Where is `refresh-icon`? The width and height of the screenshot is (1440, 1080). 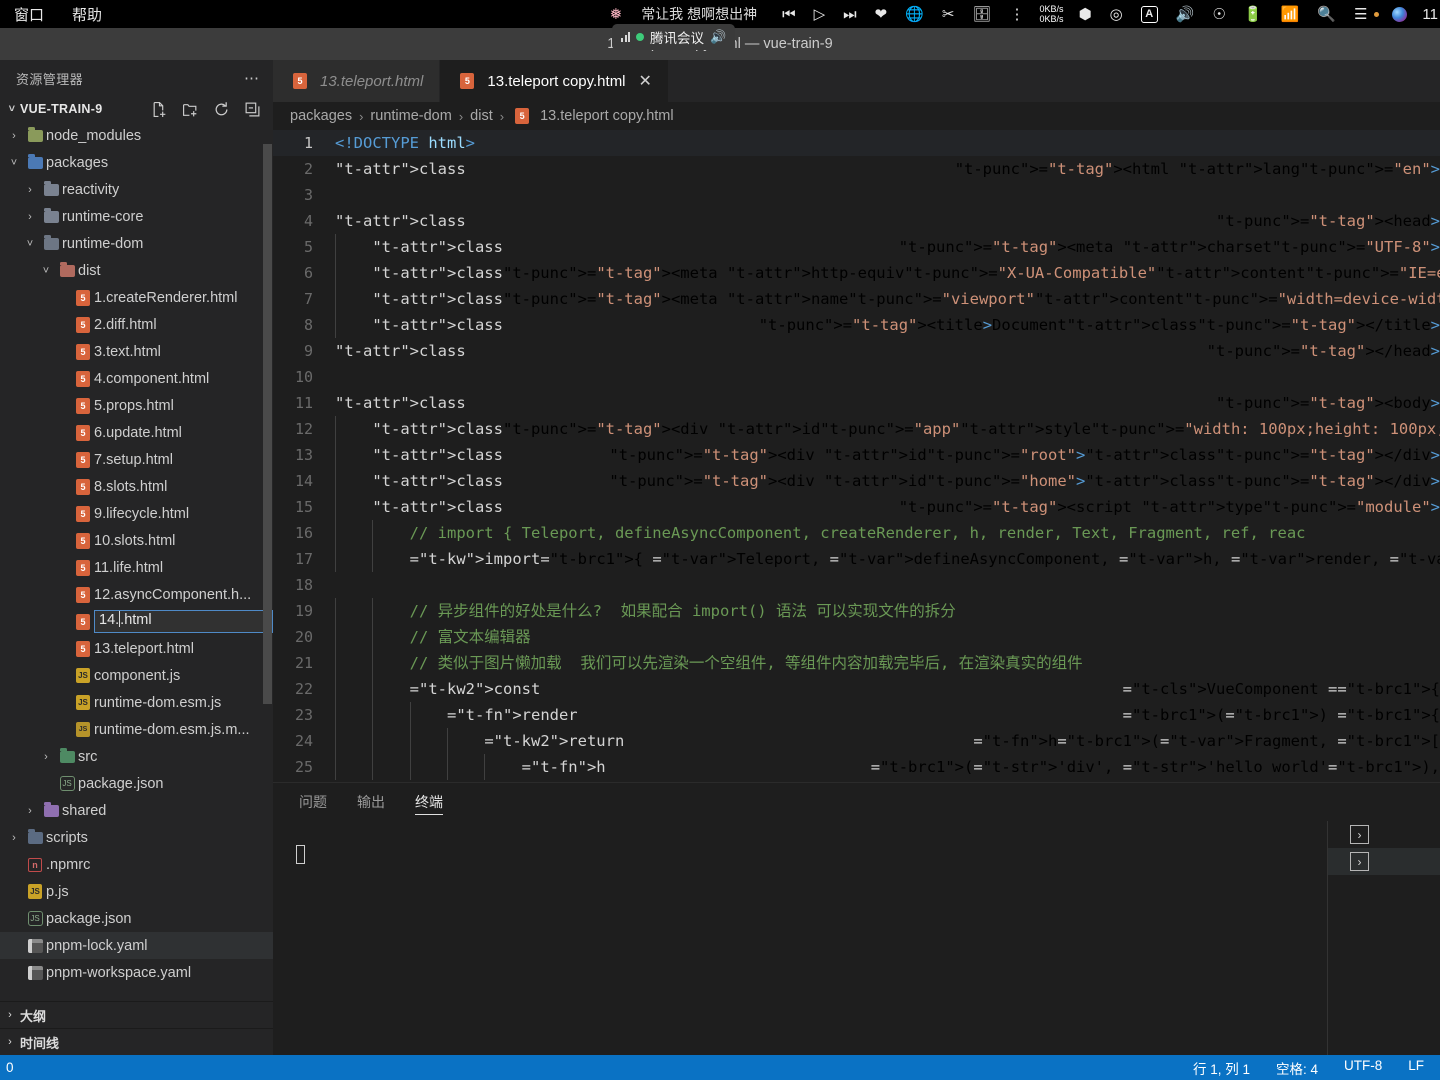 refresh-icon is located at coordinates (221, 109).